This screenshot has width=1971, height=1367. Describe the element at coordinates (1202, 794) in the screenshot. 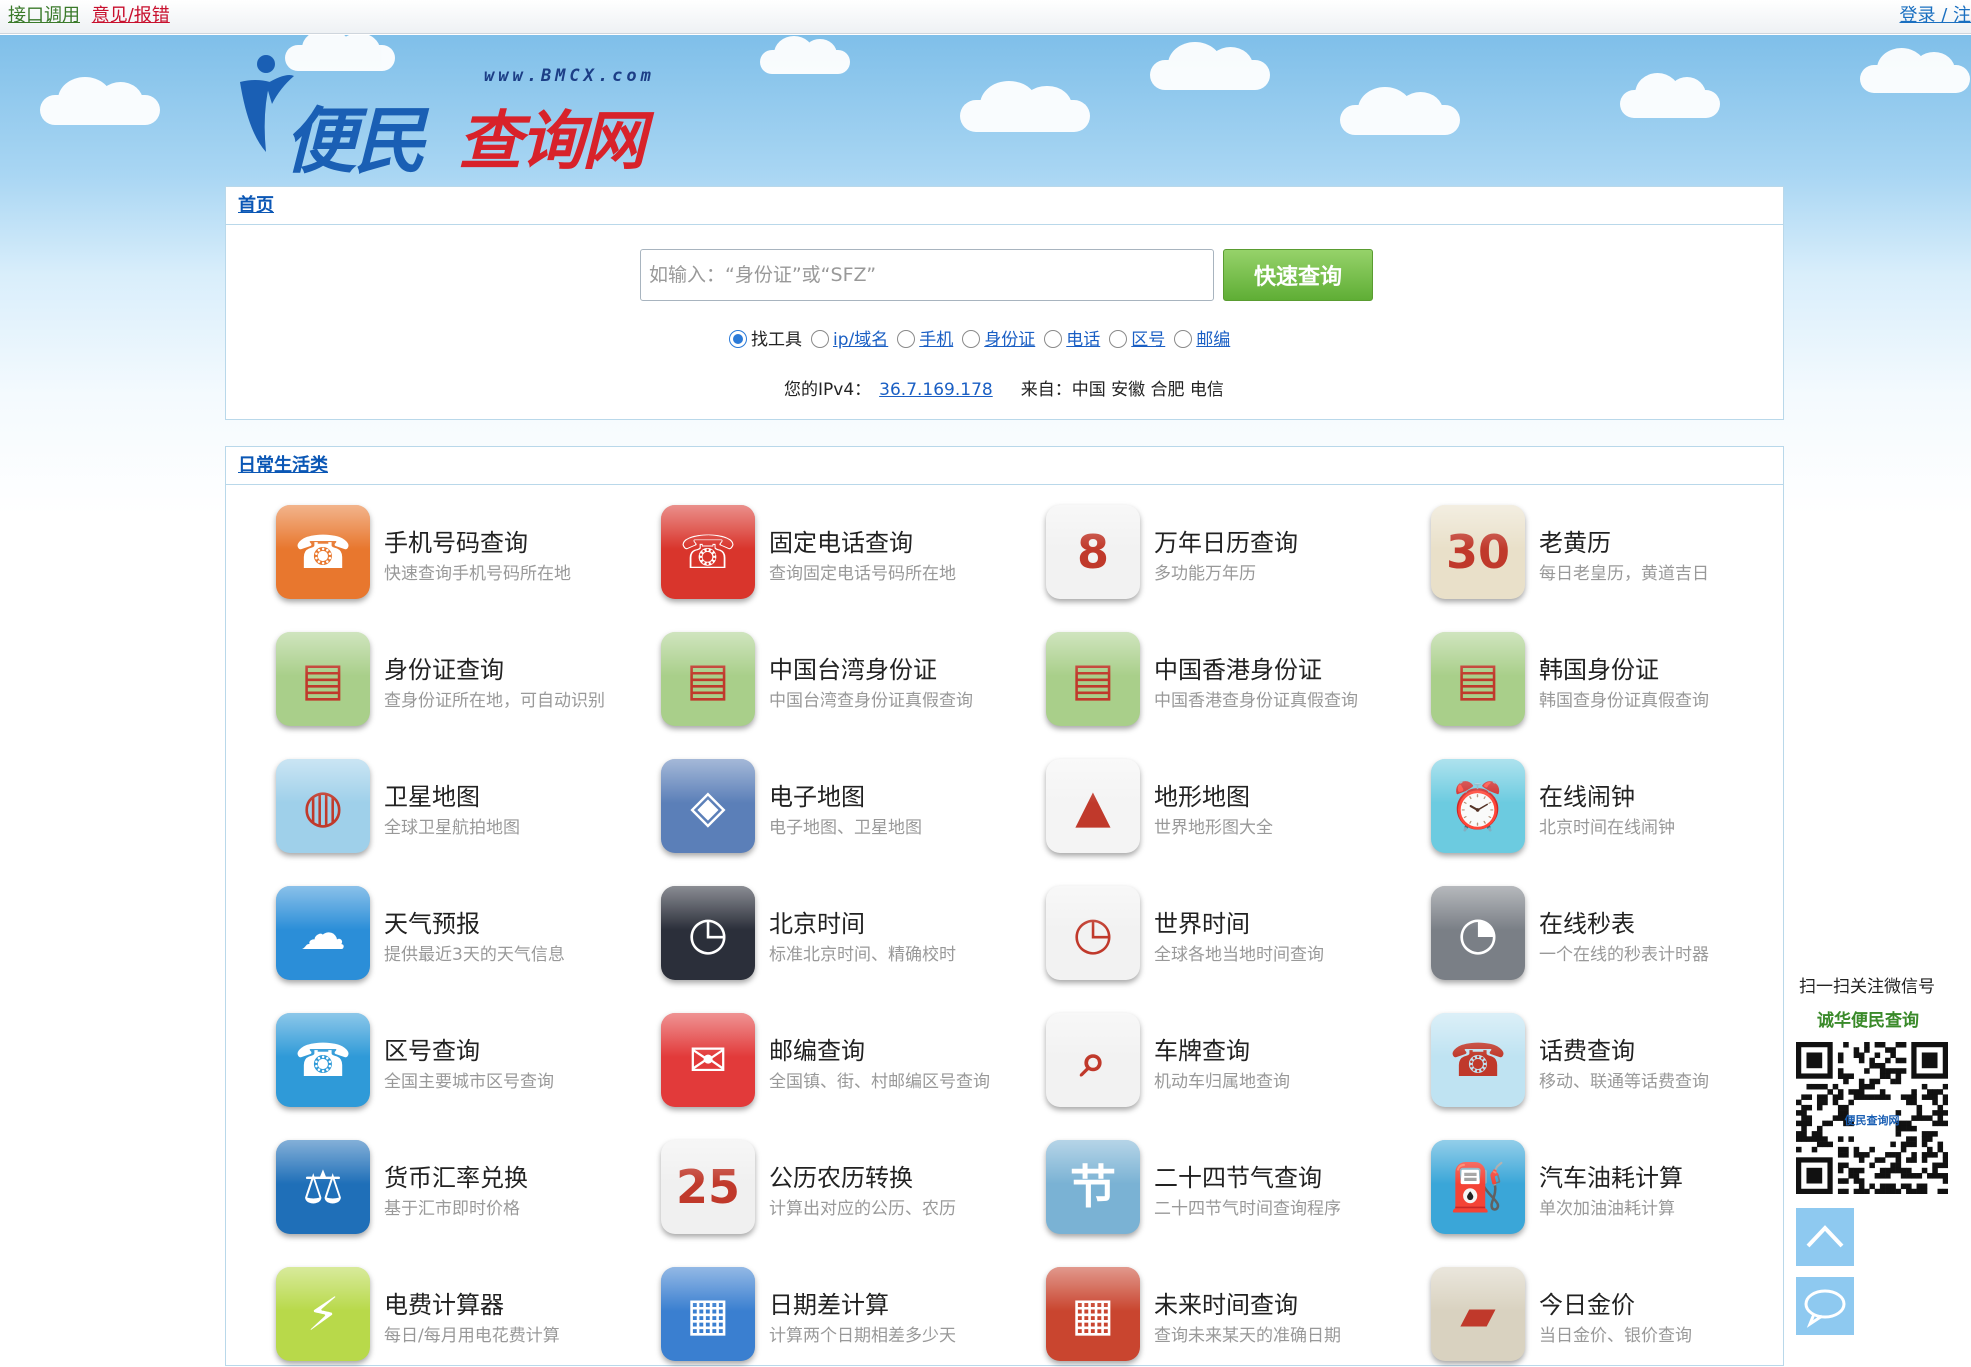

I see `tool-name: 地形地图` at that location.